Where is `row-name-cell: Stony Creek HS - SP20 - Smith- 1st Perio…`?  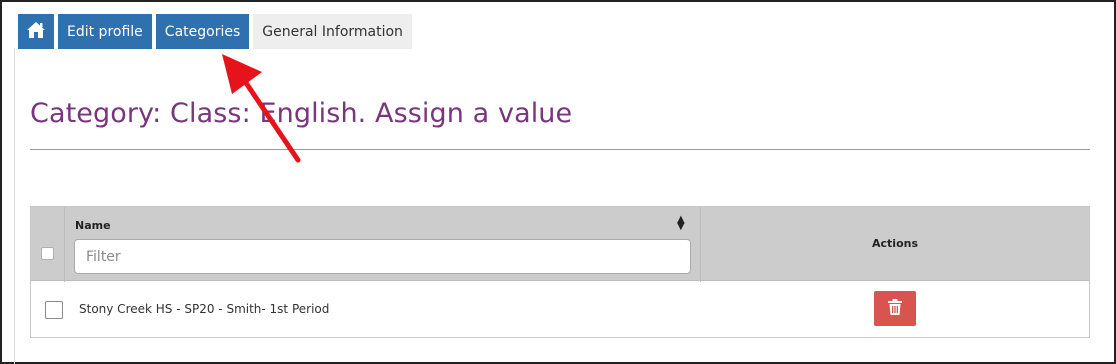 row-name-cell: Stony Creek HS - SP20 - Smith- 1st Perio… is located at coordinates (204, 309).